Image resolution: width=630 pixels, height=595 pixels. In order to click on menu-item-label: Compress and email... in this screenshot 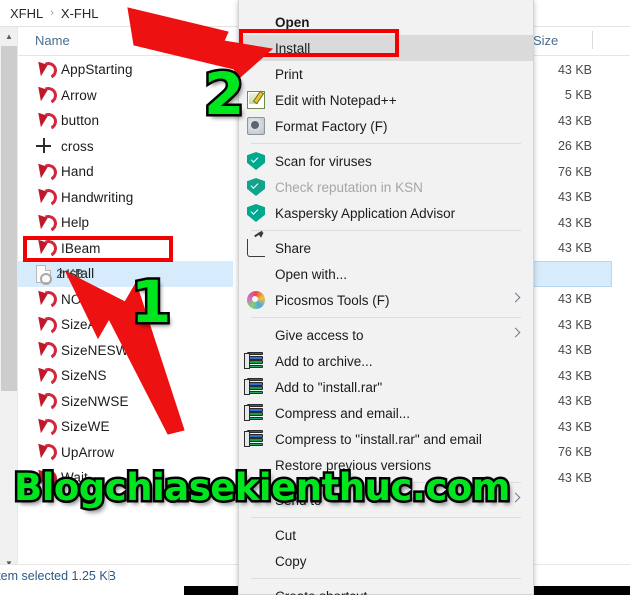, I will do `click(343, 413)`.